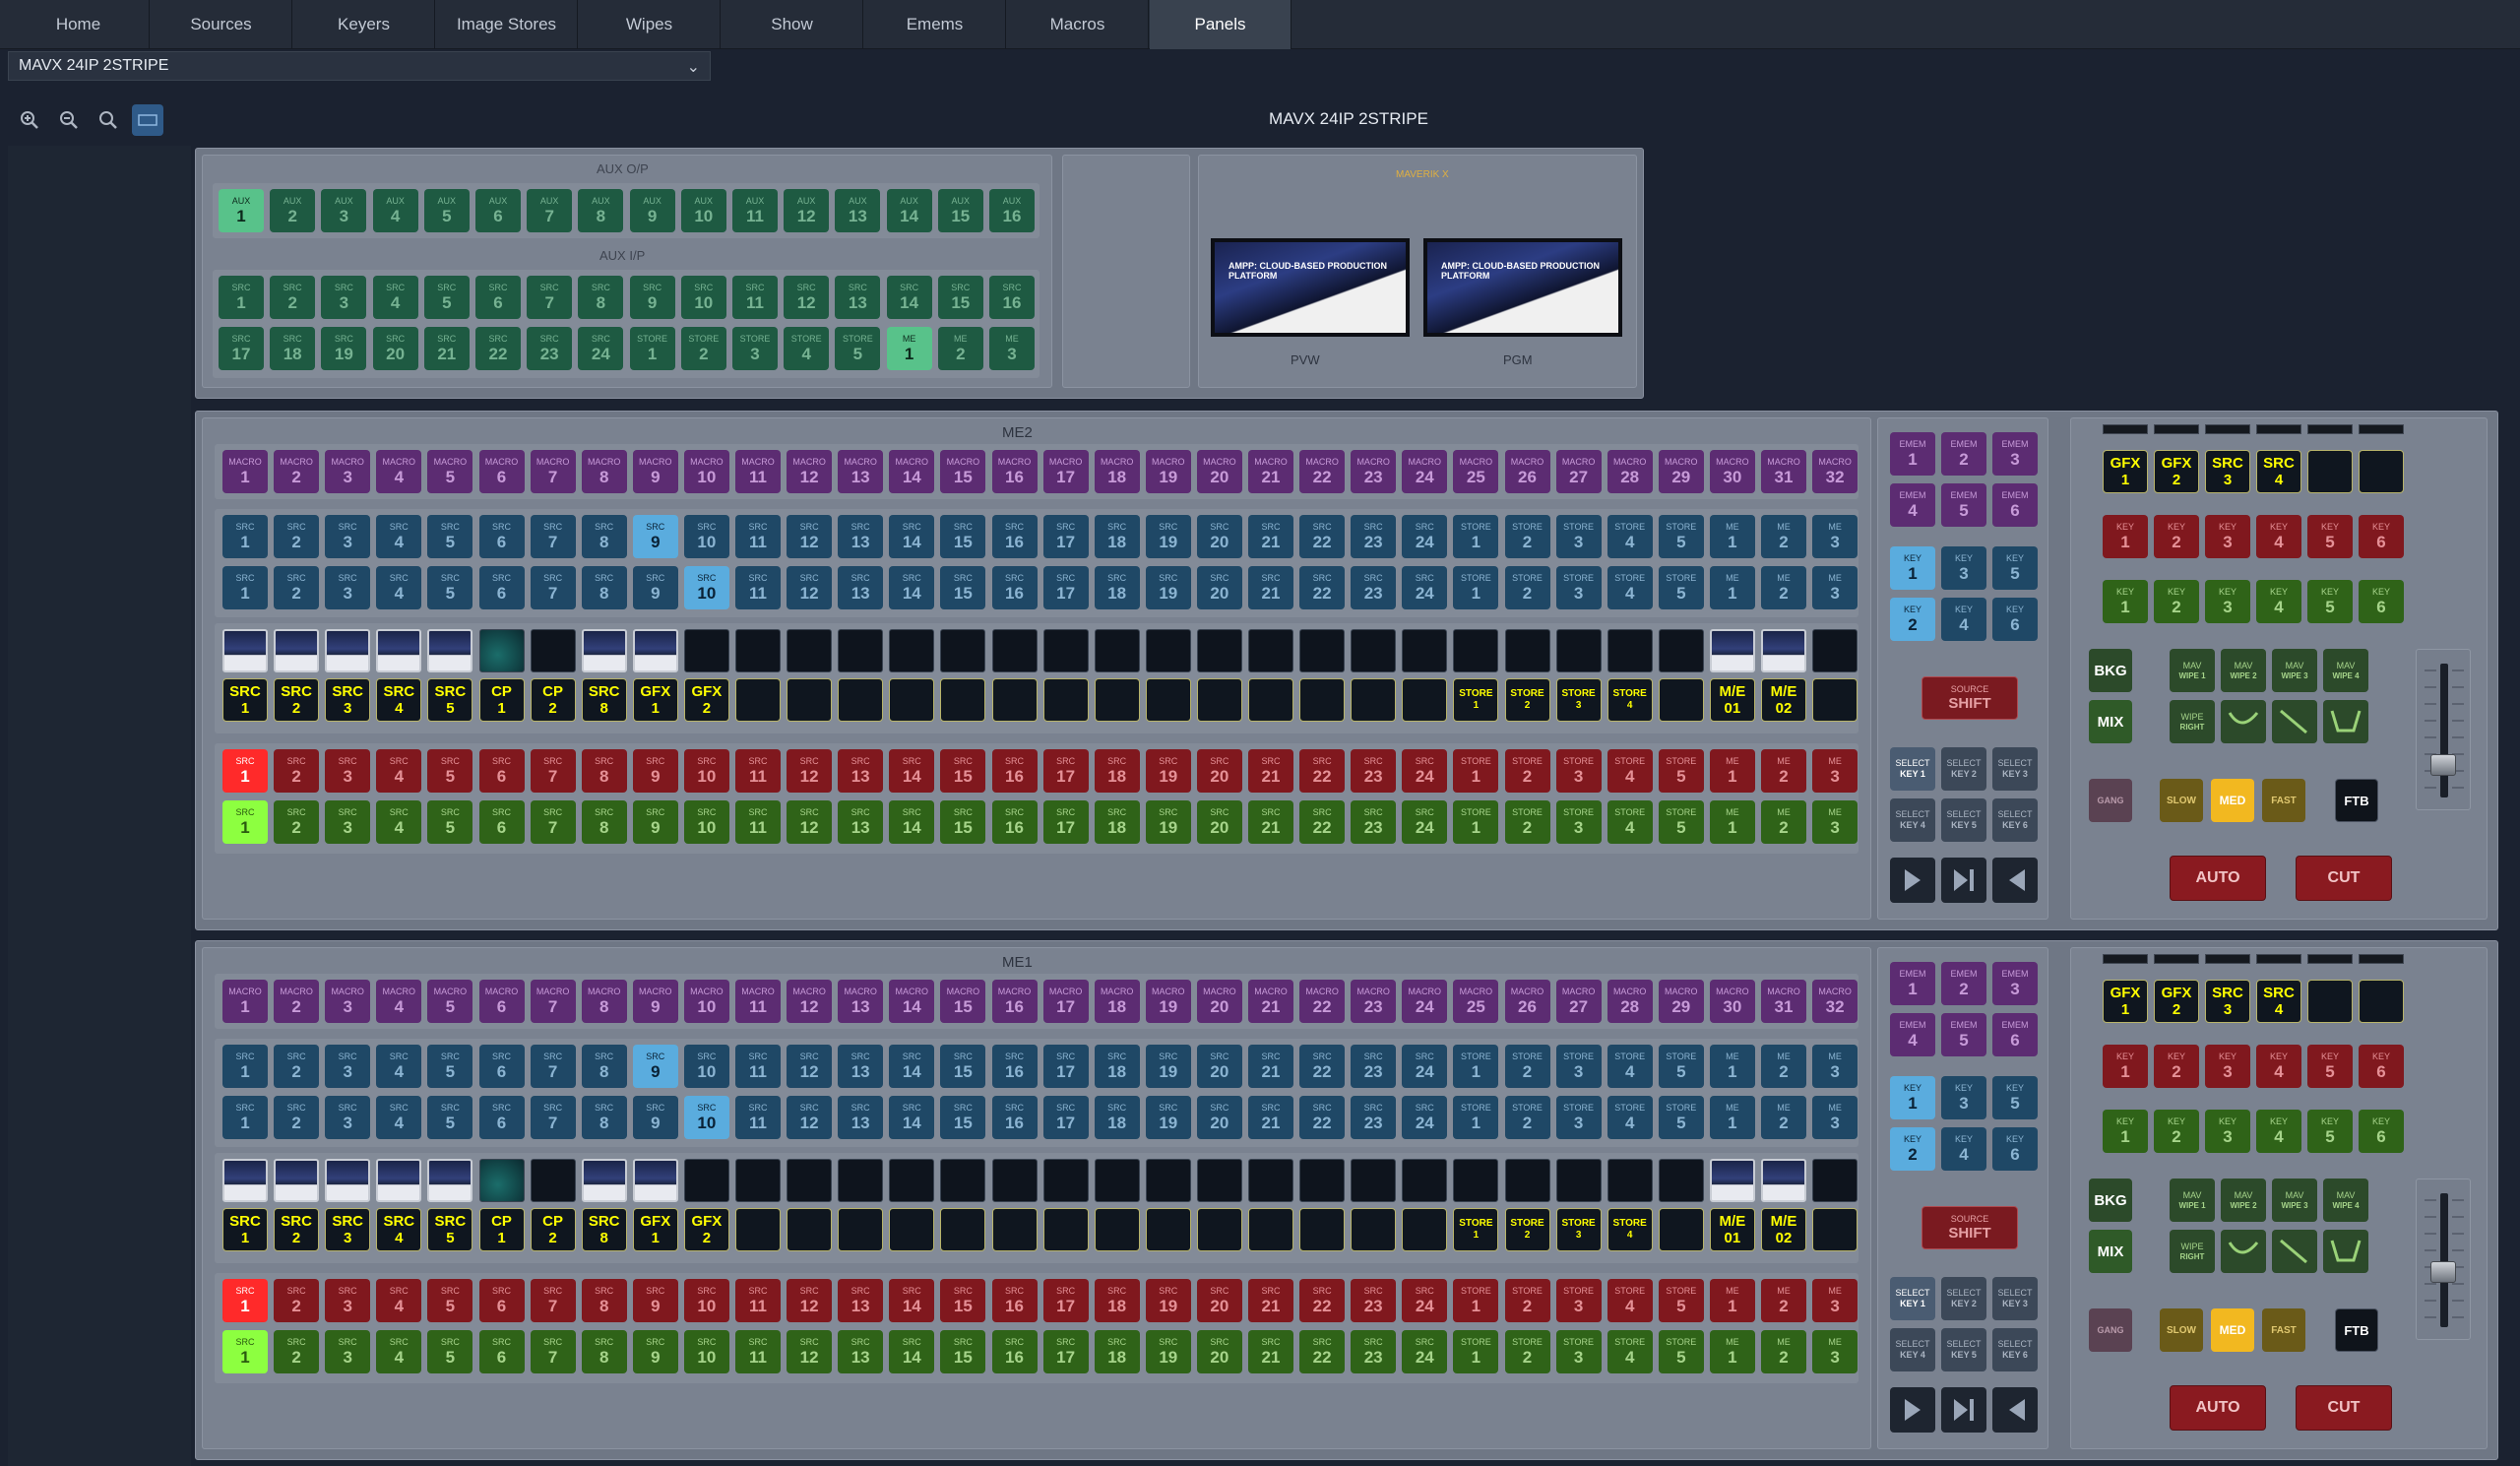 Image resolution: width=2520 pixels, height=1466 pixels. Describe the element at coordinates (1065, 1300) in the screenshot. I see `me1-pgm-17-button: SRC 17` at that location.